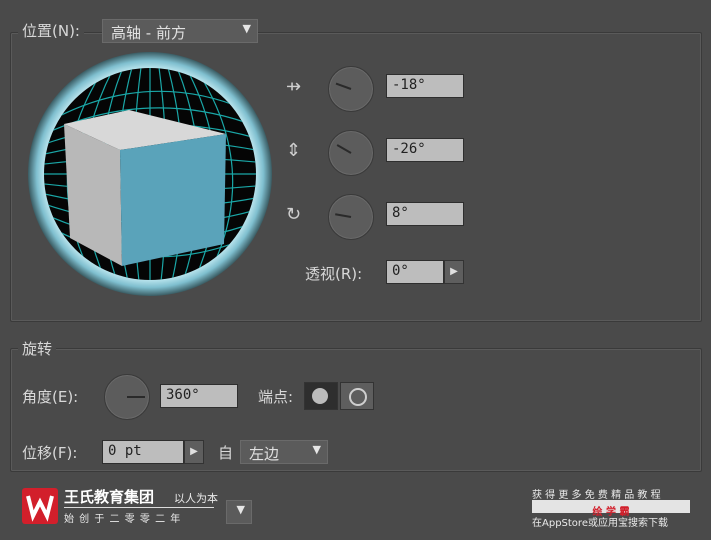 This screenshot has height=540, width=711. Describe the element at coordinates (226, 453) in the screenshot. I see `from-label: 自` at that location.